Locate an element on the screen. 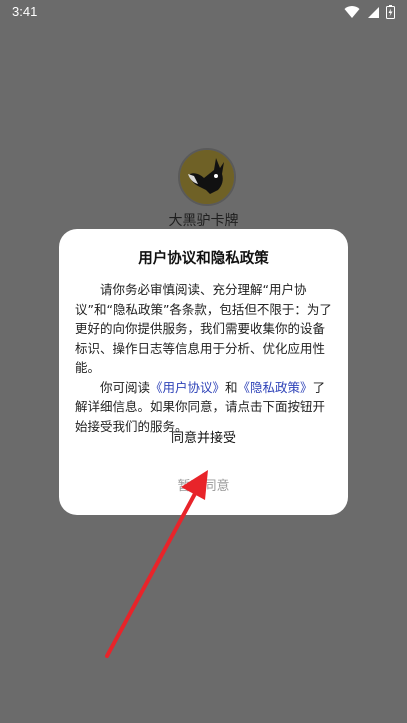  status-icons is located at coordinates (369, 13).